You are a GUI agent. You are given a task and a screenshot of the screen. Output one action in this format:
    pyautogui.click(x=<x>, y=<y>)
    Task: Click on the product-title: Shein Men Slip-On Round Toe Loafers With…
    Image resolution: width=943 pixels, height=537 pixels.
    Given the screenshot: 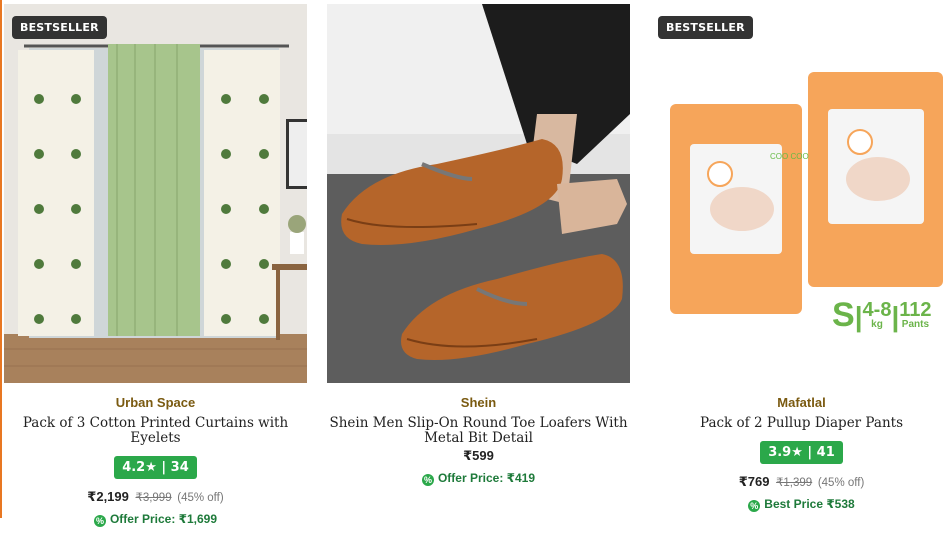 What is the action you would take?
    pyautogui.click(x=478, y=431)
    